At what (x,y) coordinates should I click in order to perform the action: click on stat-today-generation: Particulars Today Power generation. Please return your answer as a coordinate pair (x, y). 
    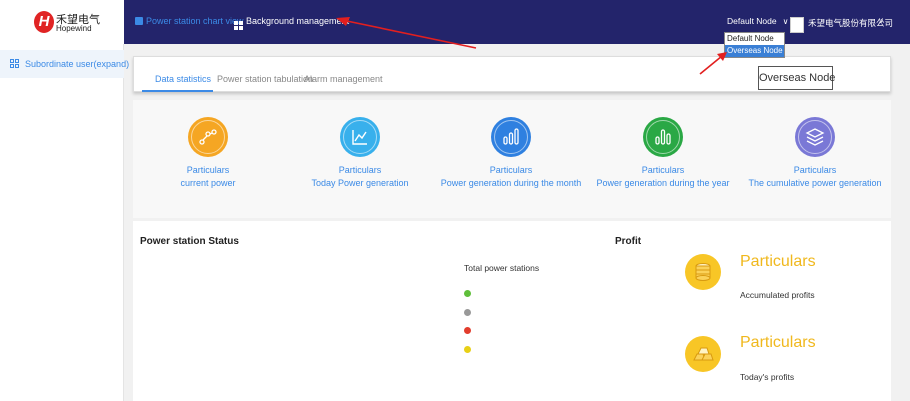
    Looking at the image, I should click on (360, 152).